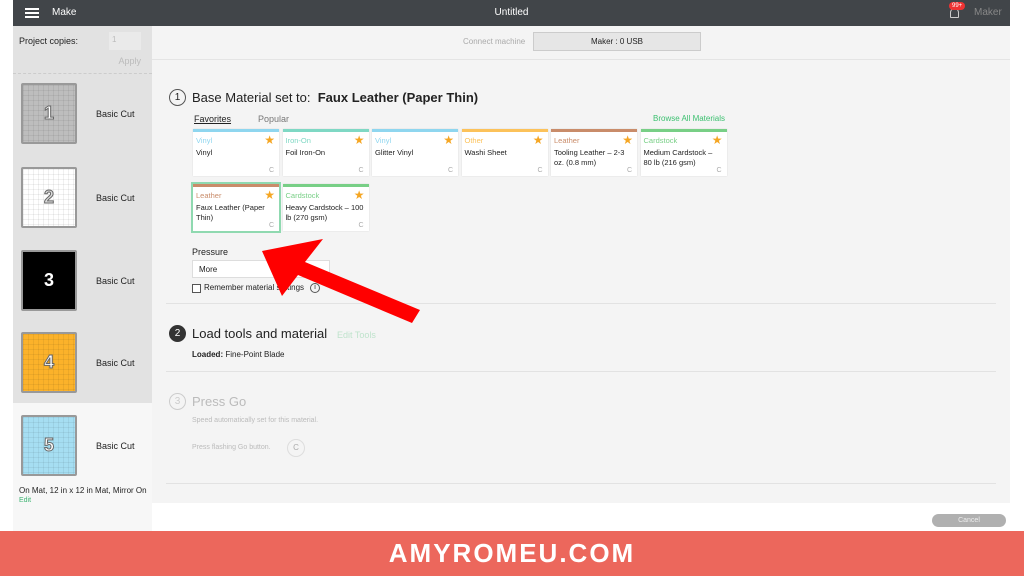 This screenshot has width=1024, height=576. I want to click on go-button-icon: C, so click(296, 448).